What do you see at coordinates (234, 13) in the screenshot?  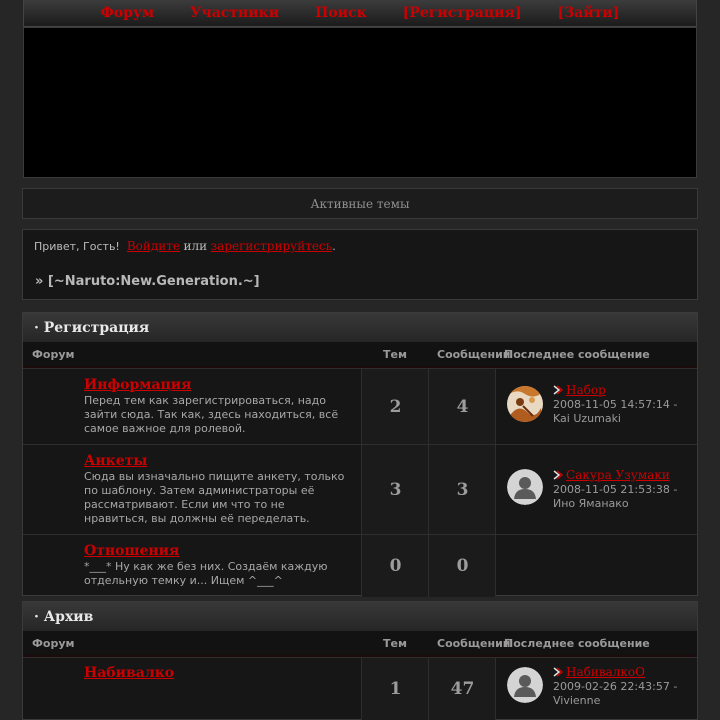 I see `nav-members-link: Участники` at bounding box center [234, 13].